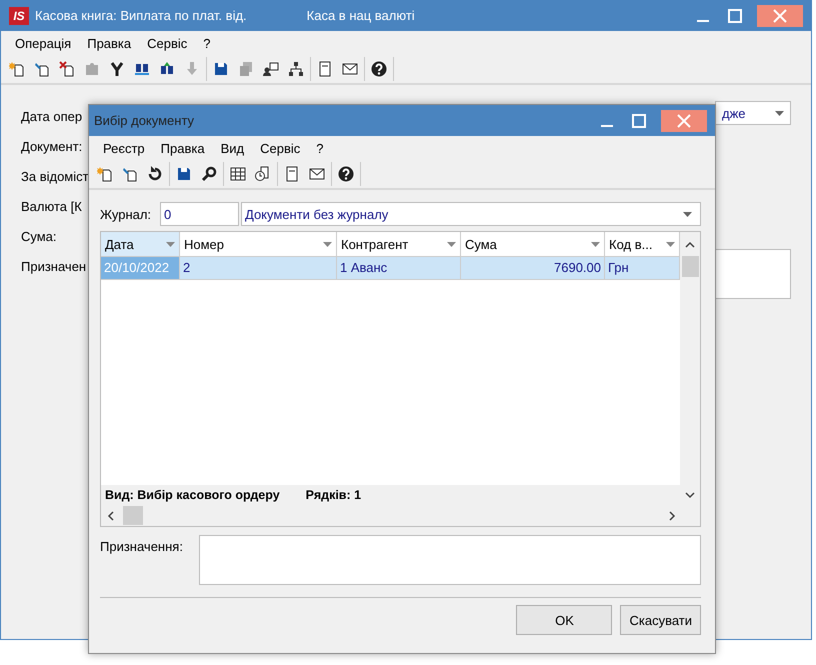 The height and width of the screenshot is (665, 816). What do you see at coordinates (192, 495) in the screenshot?
I see `status-text: Вид: Вибір касового ордеру` at bounding box center [192, 495].